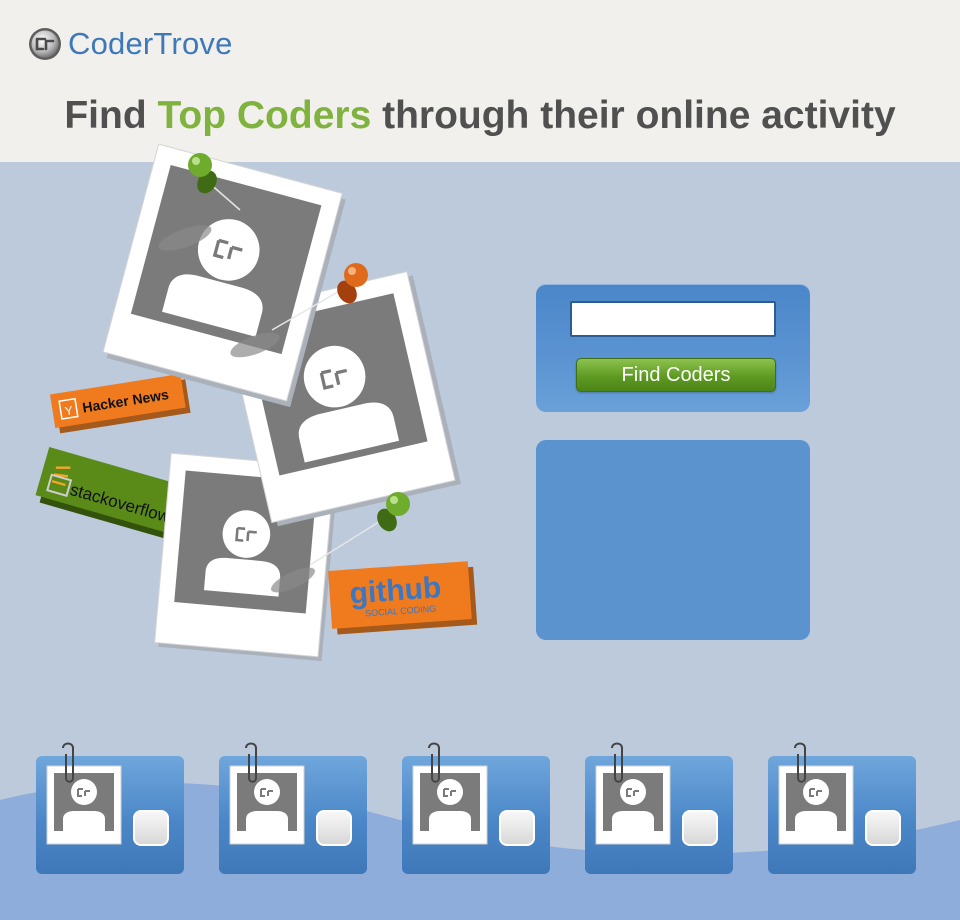 The width and height of the screenshot is (960, 920). I want to click on coder-trove-logo-icon, so click(45, 44).